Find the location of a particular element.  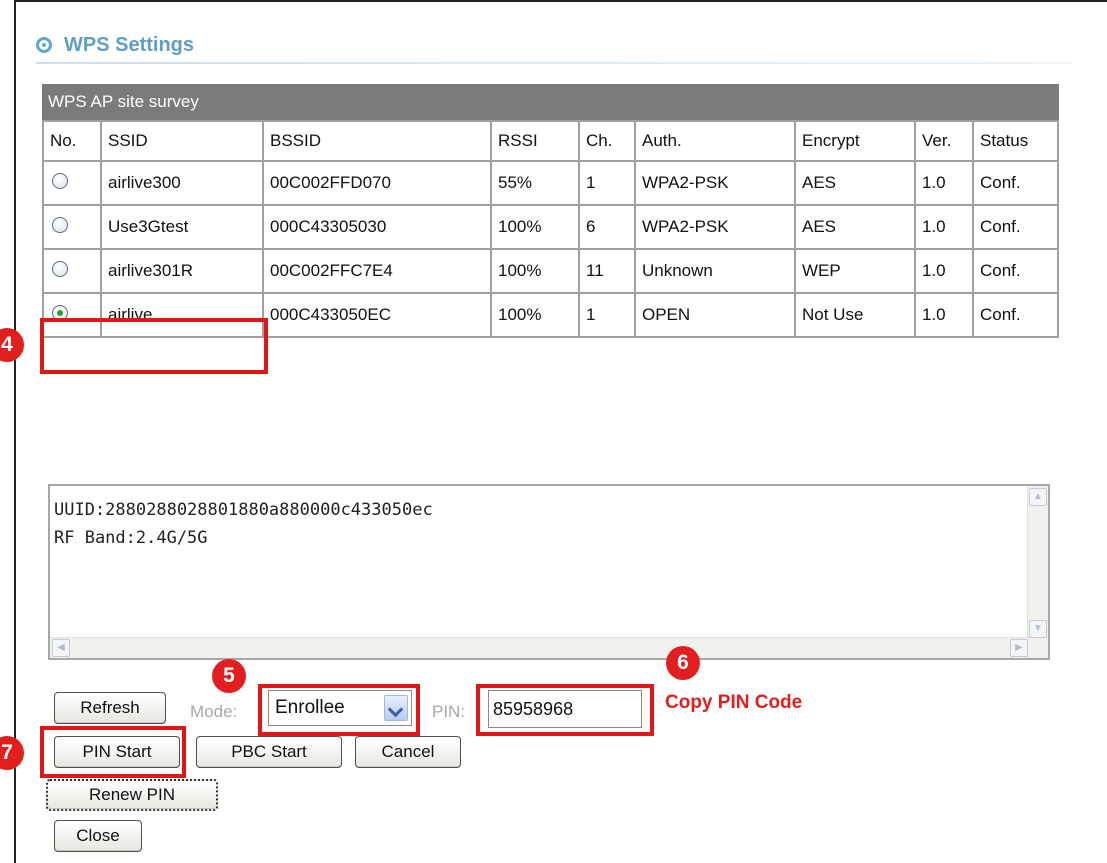

rf-band-line: RF Band:2.4G/5G is located at coordinates (131, 538).